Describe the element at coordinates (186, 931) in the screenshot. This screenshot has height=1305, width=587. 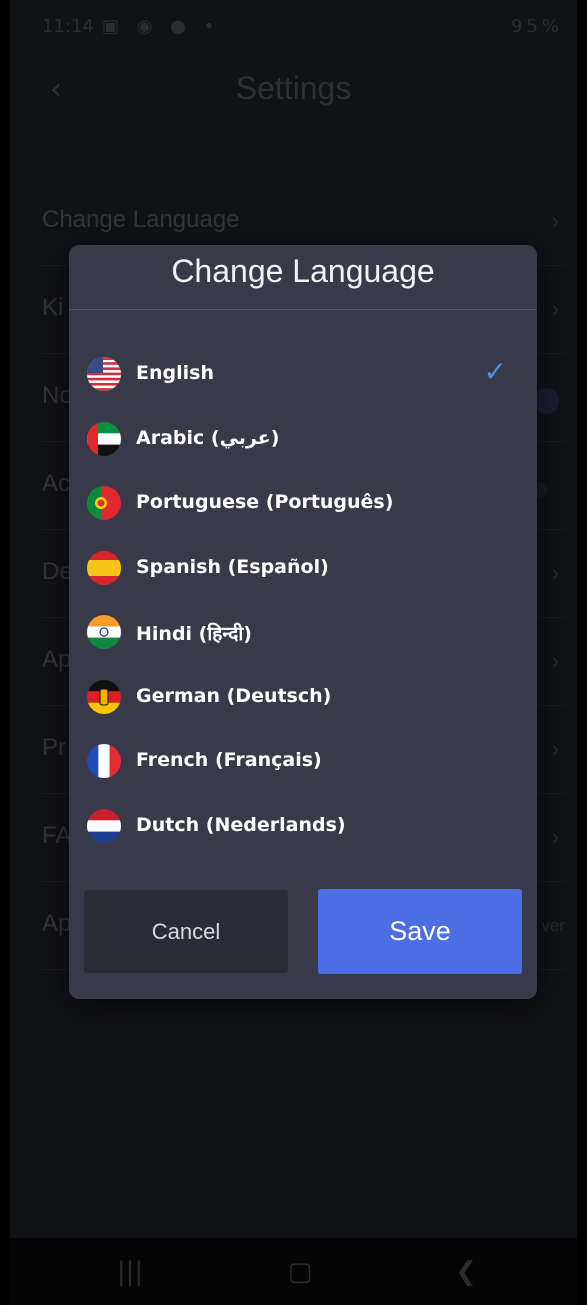
I see `cancel-button: Cancel` at that location.